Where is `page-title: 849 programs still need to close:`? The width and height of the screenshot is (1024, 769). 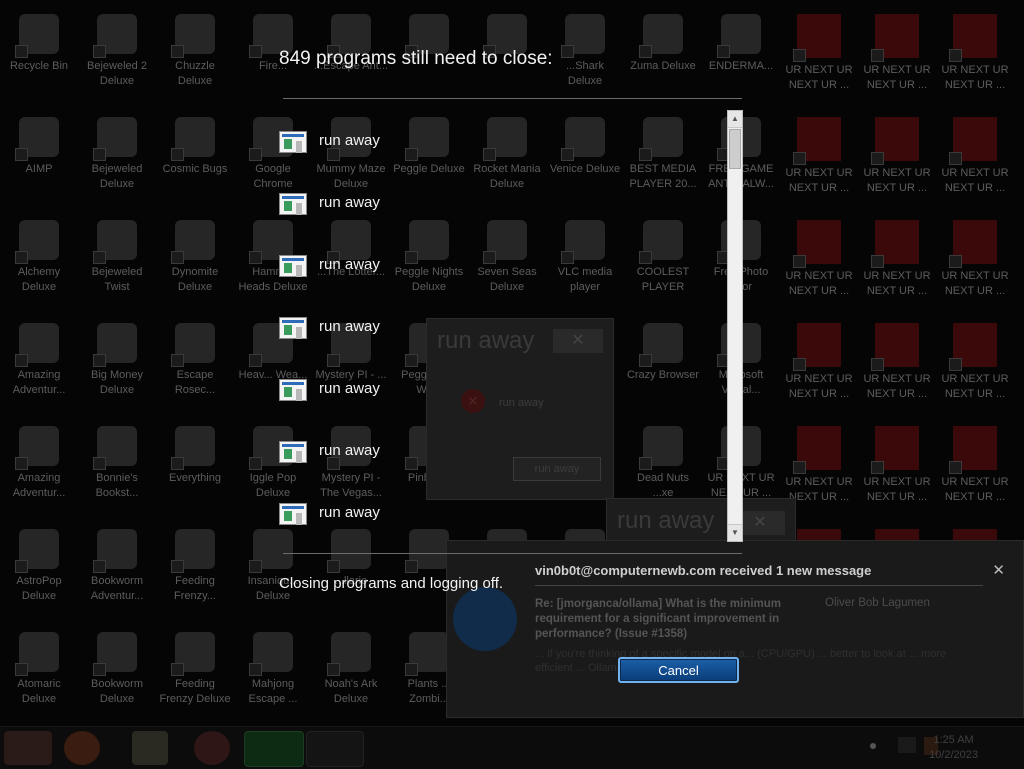
page-title: 849 programs still need to close: is located at coordinates (416, 58).